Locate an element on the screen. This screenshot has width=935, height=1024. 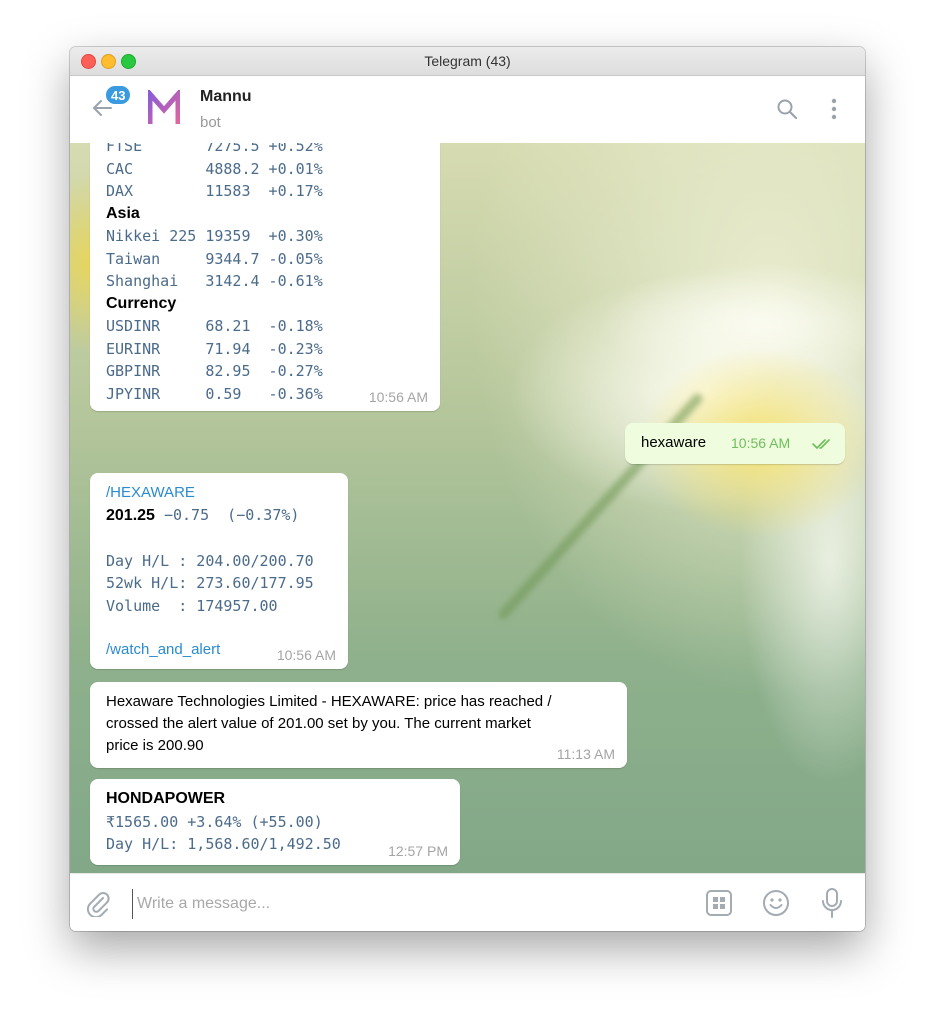
emoji-icon is located at coordinates (776, 903).